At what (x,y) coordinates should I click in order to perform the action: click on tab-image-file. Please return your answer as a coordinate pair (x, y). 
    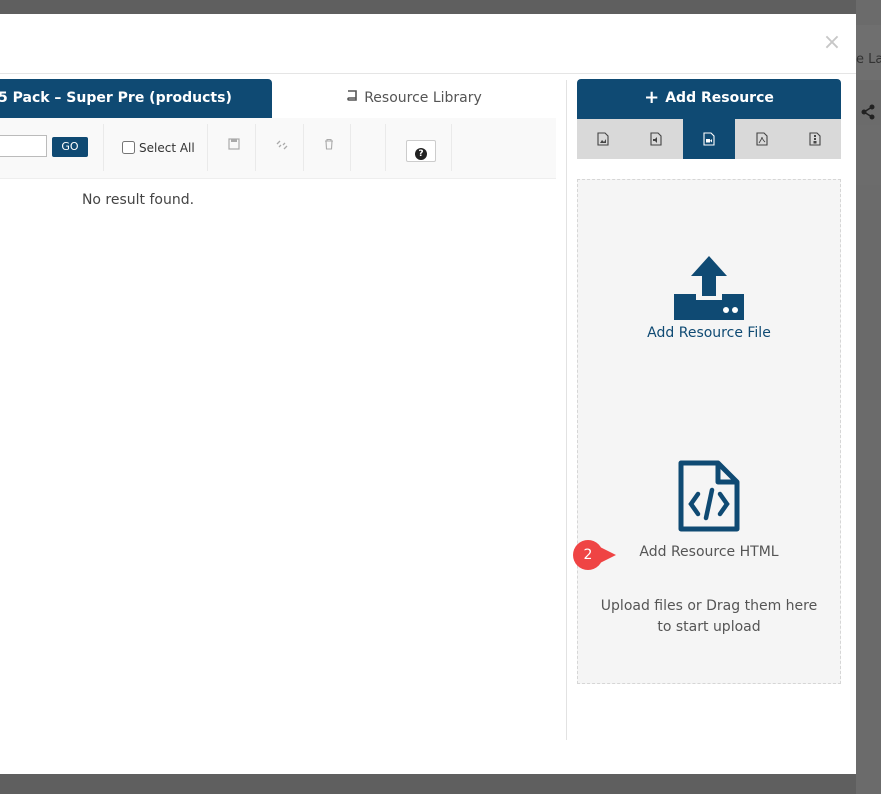
    Looking at the image, I should click on (603, 139).